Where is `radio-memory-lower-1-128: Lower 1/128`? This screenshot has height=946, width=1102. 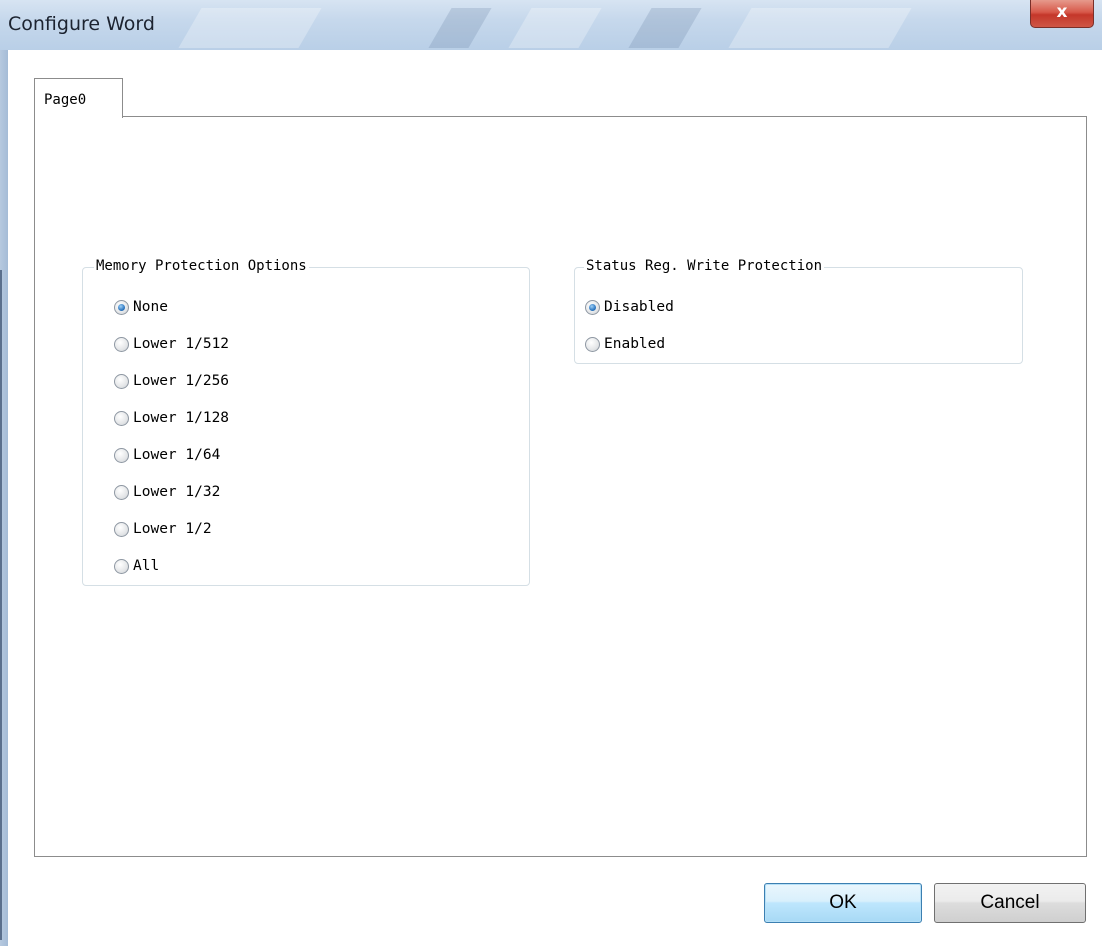
radio-memory-lower-1-128: Lower 1/128 is located at coordinates (171, 418).